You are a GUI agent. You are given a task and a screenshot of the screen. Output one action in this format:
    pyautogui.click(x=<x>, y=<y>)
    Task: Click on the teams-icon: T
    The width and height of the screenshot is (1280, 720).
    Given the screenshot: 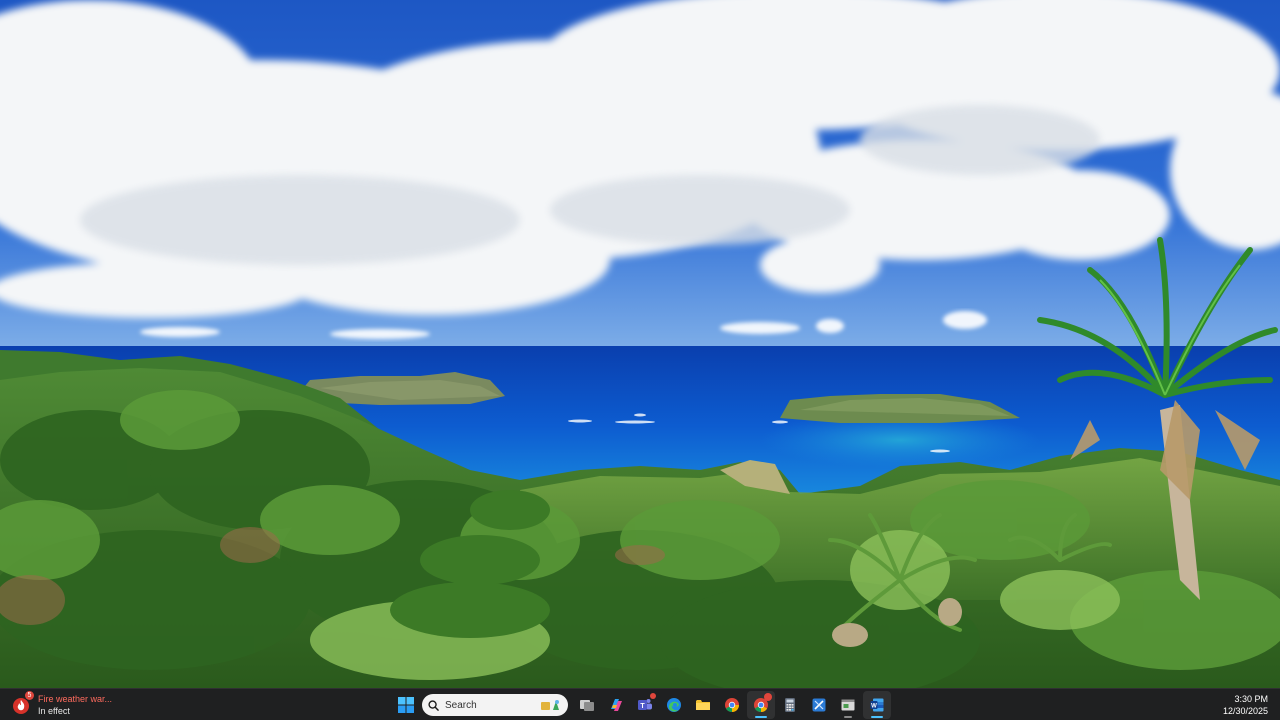 What is the action you would take?
    pyautogui.click(x=644, y=704)
    